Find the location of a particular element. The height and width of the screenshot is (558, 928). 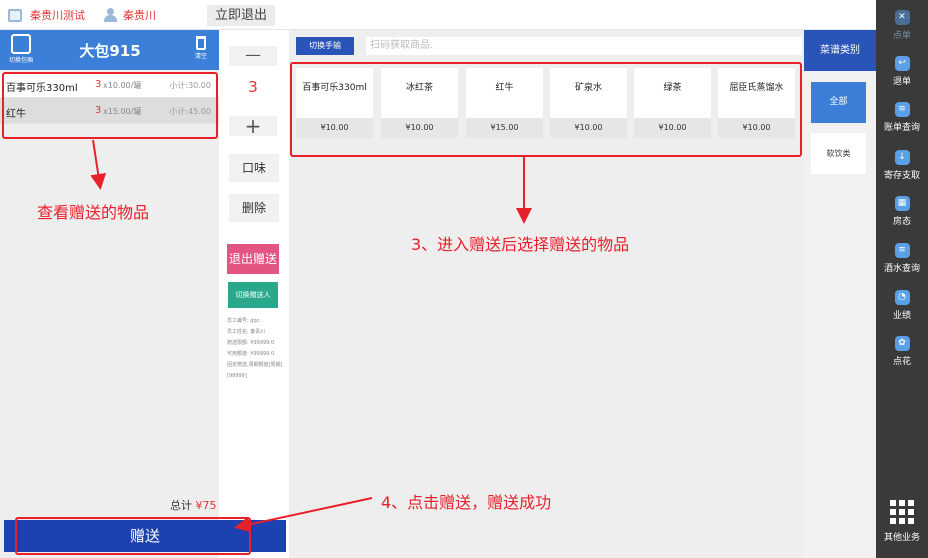

info-line: 可用额度: ¥99999.0 is located at coordinates (251, 354).